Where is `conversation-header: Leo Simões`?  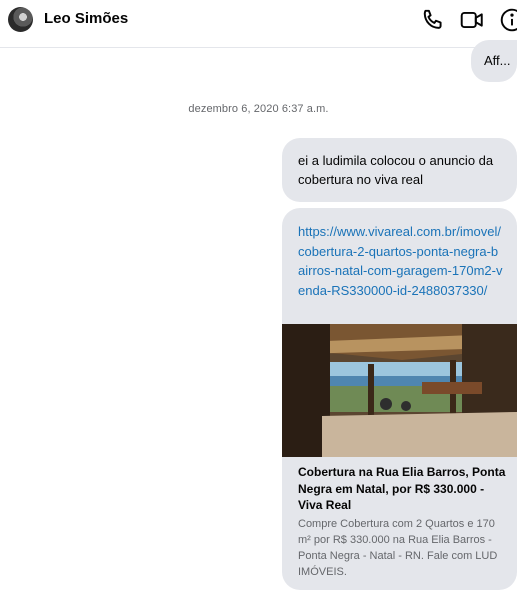 conversation-header: Leo Simões is located at coordinates (258, 24).